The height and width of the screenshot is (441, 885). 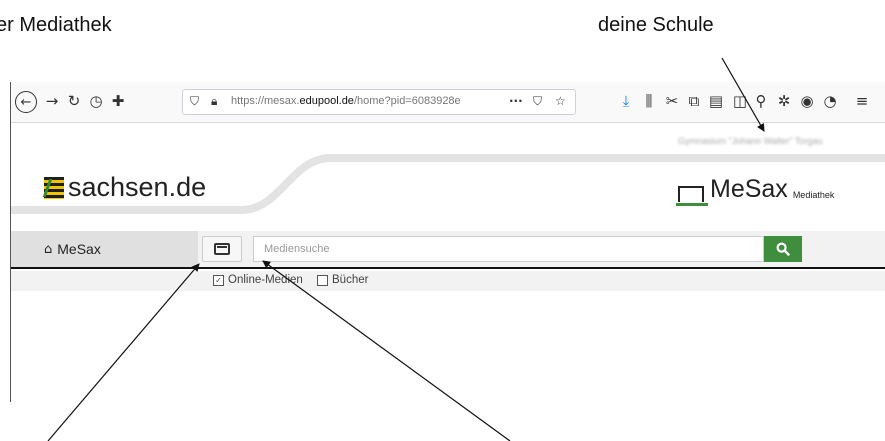 I want to click on arrow-to-school, so click(x=743, y=94).